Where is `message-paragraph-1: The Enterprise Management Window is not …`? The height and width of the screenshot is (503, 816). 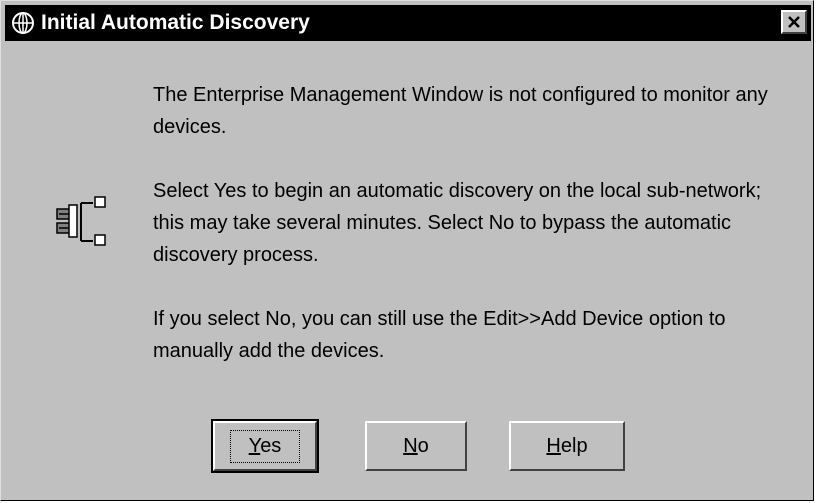
message-paragraph-1: The Enterprise Management Window is not … is located at coordinates (460, 111).